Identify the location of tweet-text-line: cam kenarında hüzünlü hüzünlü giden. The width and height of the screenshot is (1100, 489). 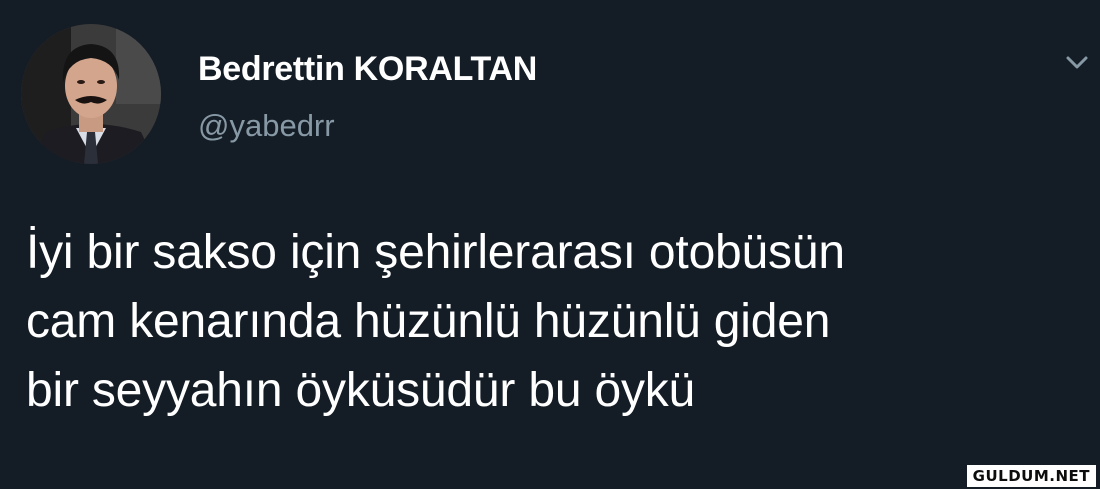
(428, 321).